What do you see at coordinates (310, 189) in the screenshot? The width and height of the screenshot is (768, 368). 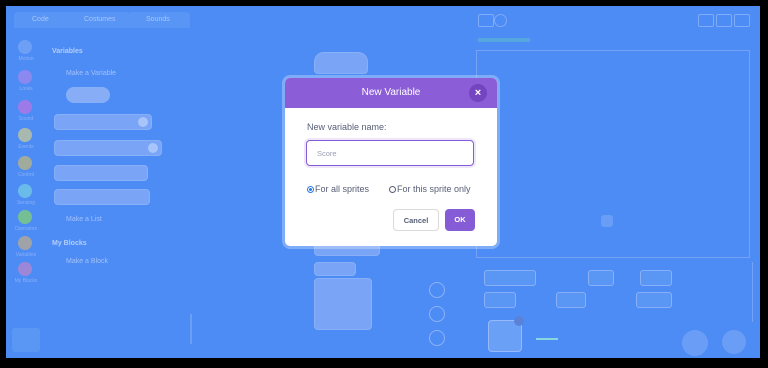 I see `radio-checked-icon` at bounding box center [310, 189].